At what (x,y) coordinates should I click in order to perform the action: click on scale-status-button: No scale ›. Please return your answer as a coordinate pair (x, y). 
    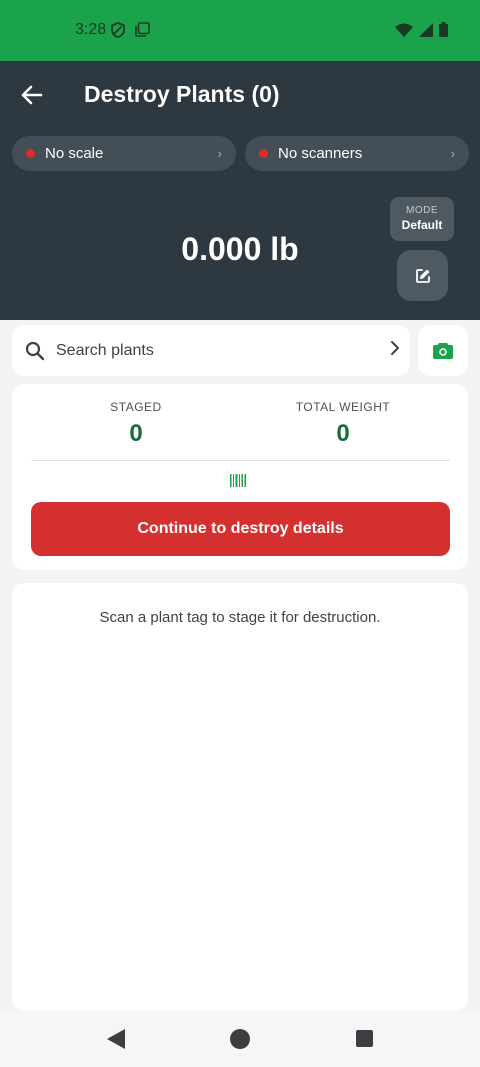
    Looking at the image, I should click on (124, 153).